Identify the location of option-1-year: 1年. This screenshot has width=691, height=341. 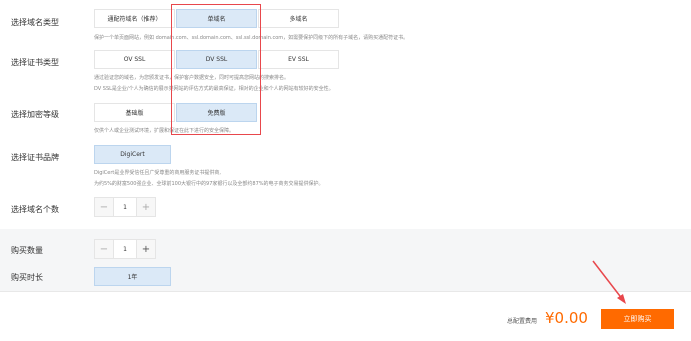
(132, 276).